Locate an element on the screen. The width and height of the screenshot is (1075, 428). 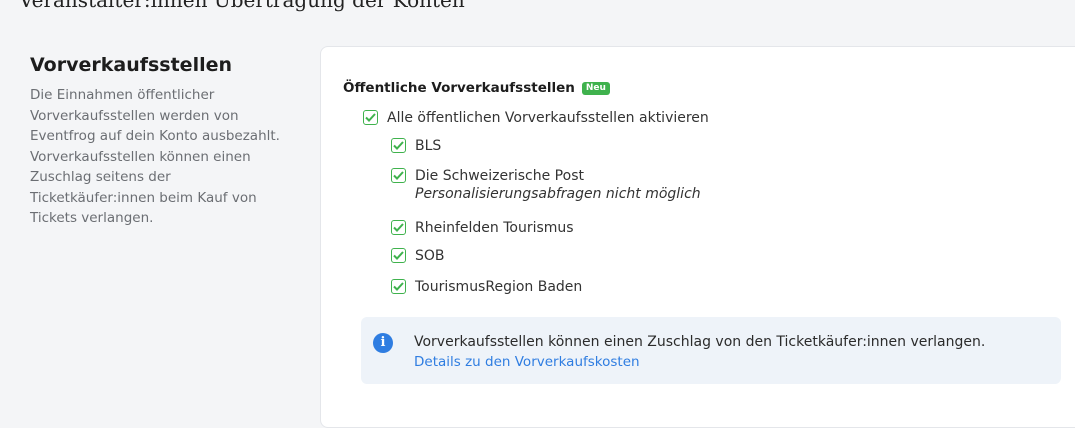
section-title: Vorverkaufsstellen is located at coordinates (131, 65).